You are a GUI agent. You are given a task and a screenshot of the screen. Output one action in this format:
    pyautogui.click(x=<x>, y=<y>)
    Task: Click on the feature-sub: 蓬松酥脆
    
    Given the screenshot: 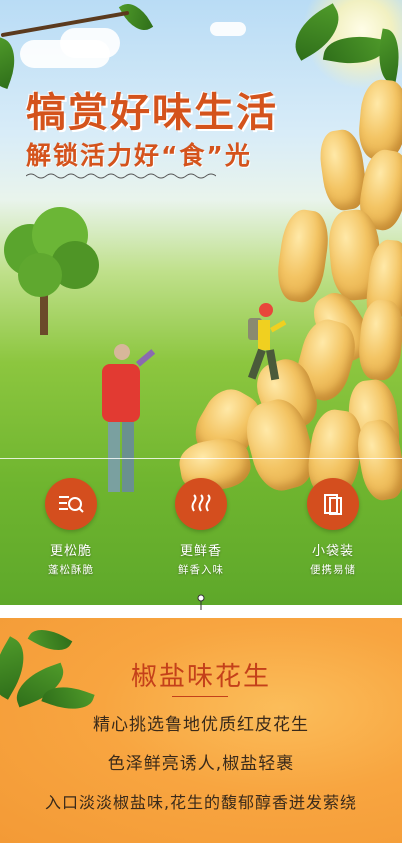 What is the action you would take?
    pyautogui.click(x=71, y=570)
    